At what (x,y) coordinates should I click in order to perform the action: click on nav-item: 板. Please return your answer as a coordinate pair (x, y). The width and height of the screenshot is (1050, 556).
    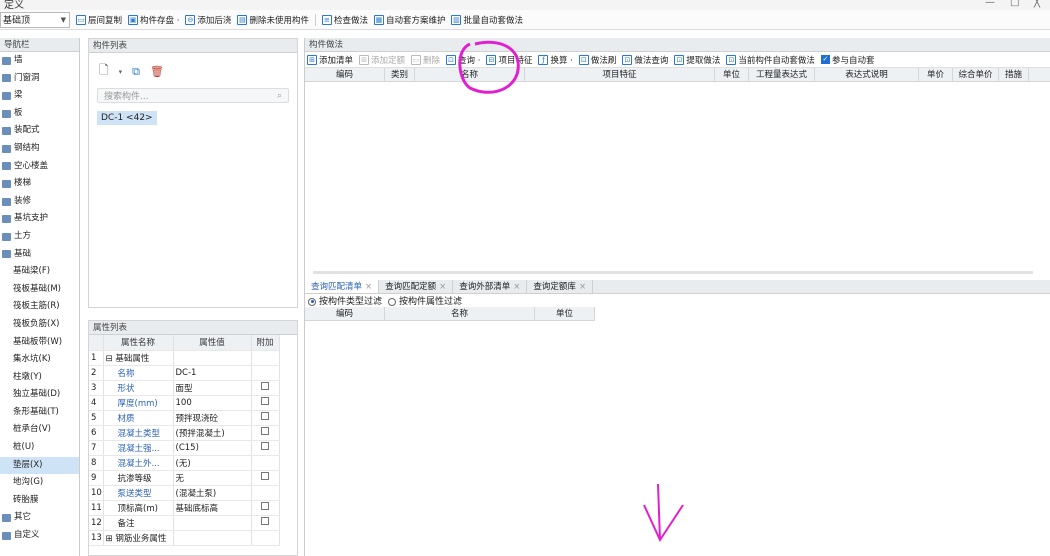
    Looking at the image, I should click on (39, 114).